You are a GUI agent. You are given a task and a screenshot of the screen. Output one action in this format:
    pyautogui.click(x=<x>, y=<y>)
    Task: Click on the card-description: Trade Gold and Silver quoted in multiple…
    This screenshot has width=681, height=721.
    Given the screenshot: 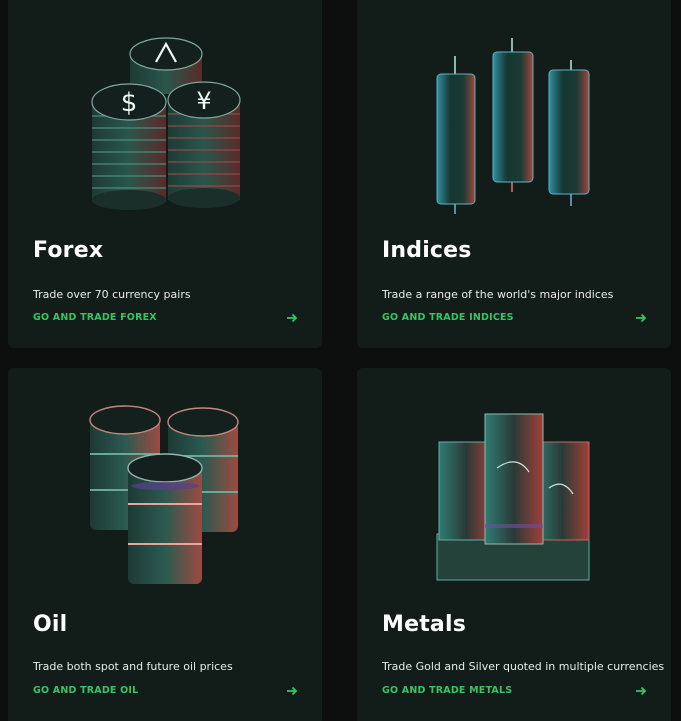 What is the action you would take?
    pyautogui.click(x=523, y=666)
    